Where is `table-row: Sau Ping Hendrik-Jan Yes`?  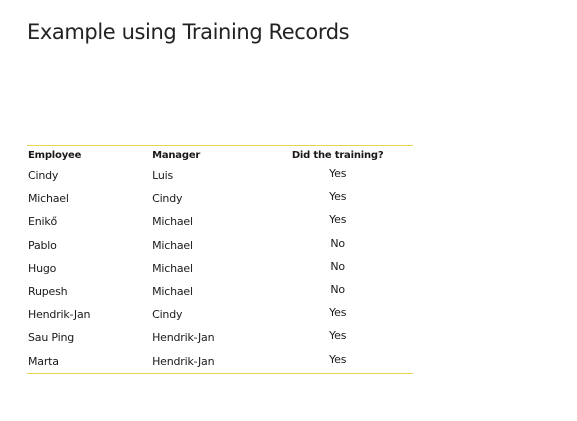 table-row: Sau Ping Hendrik-Jan Yes is located at coordinates (220, 337).